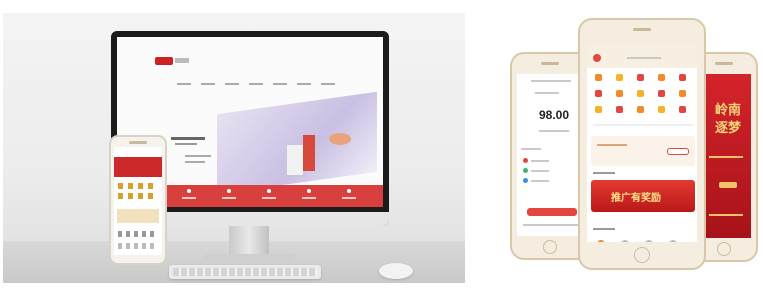 The image size is (763, 291). I want to click on poster-title-line1: 岭南, so click(728, 110).